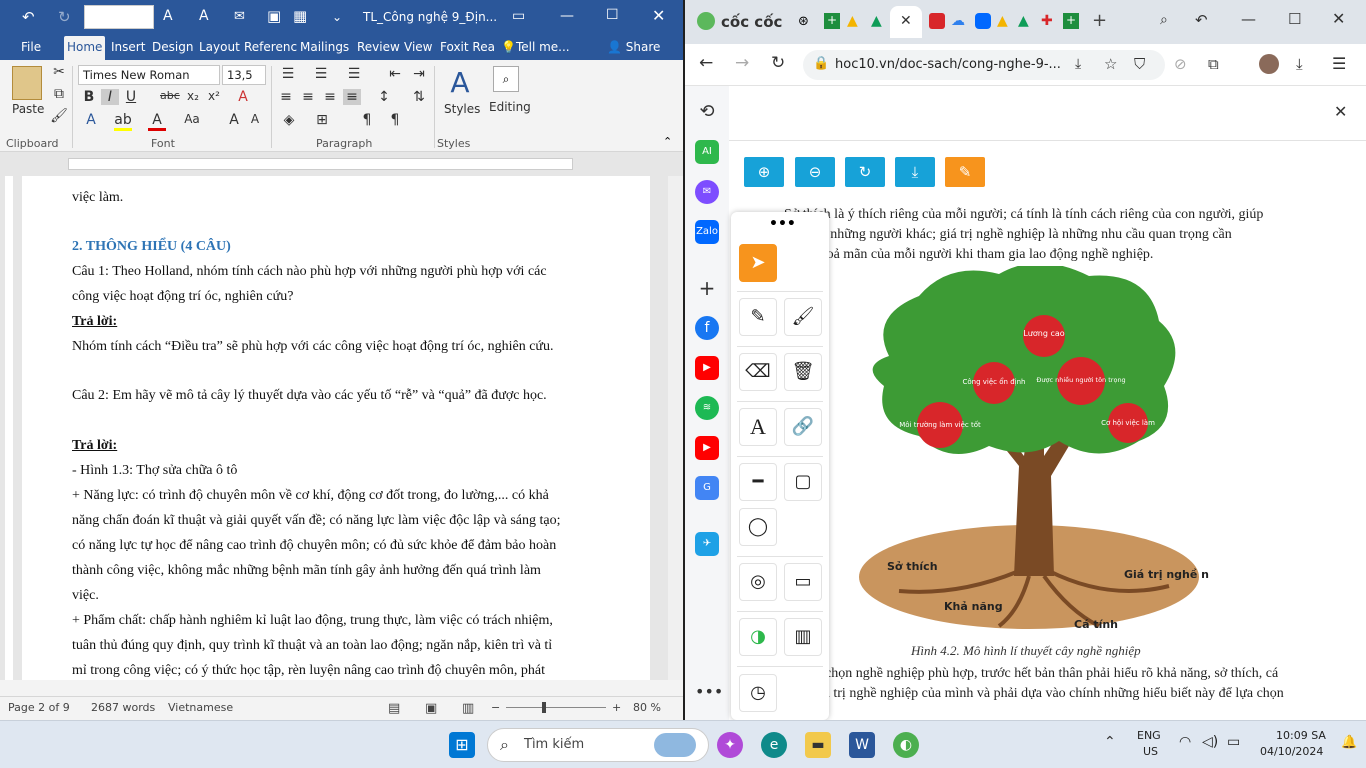 The width and height of the screenshot is (1366, 768). What do you see at coordinates (431, 708) in the screenshot?
I see `print-layout-icon: ▣` at bounding box center [431, 708].